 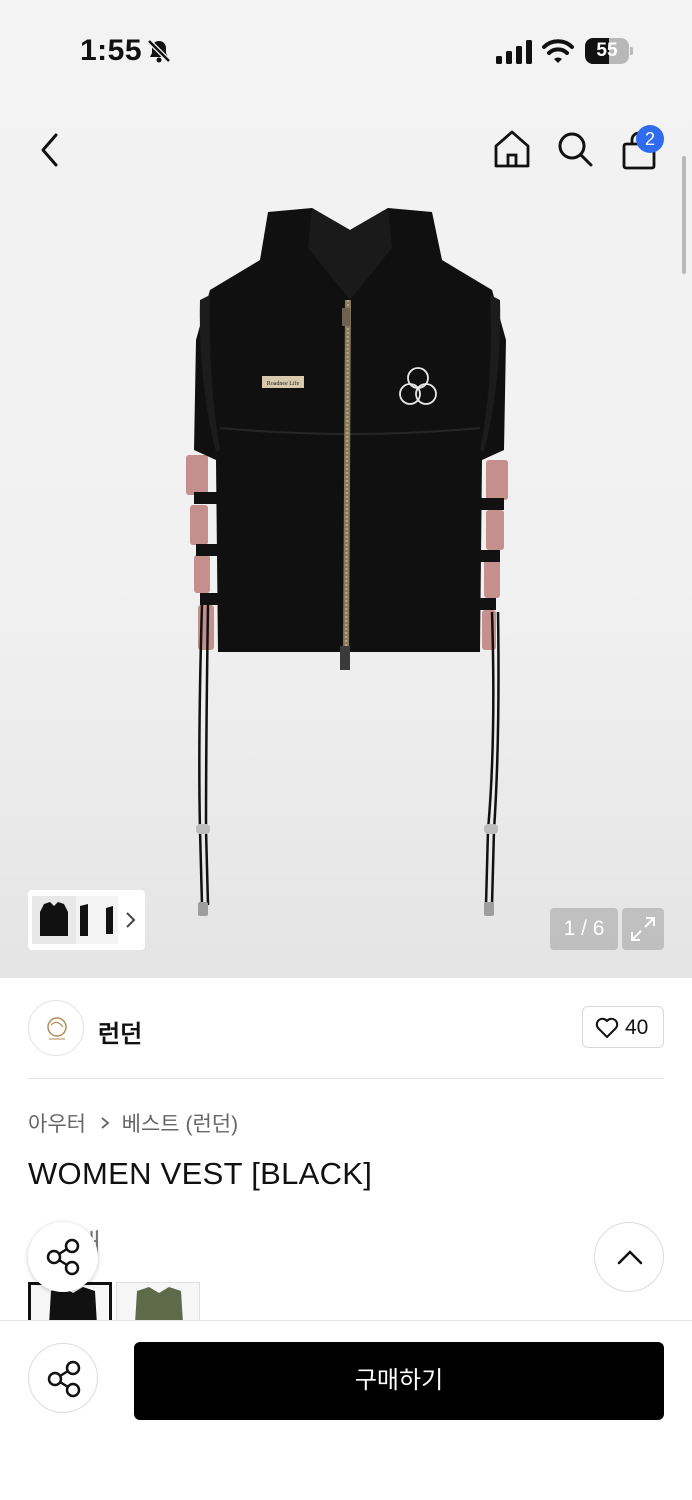 I want to click on brand-logo, so click(x=56, y=1028).